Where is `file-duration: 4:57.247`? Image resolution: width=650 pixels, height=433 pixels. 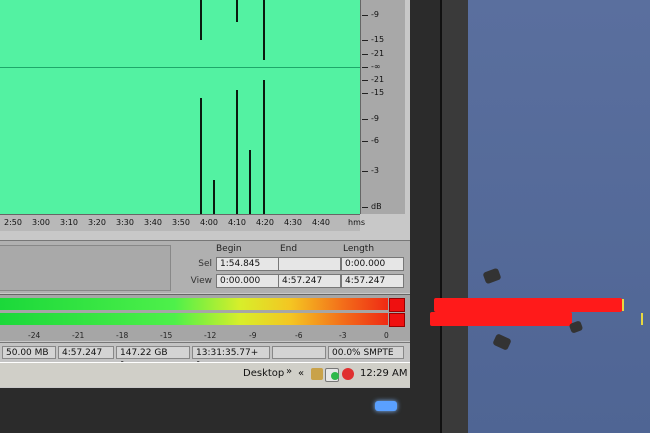 file-duration: 4:57.247 is located at coordinates (86, 352).